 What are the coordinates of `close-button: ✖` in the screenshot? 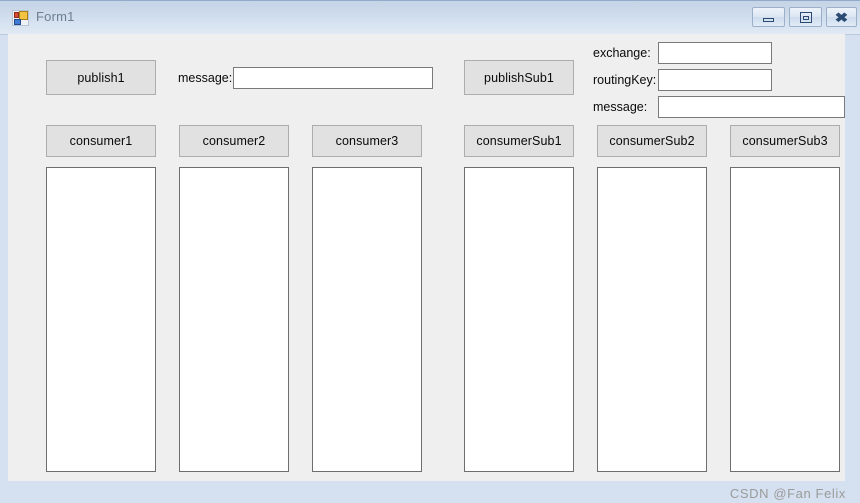 It's located at (841, 17).